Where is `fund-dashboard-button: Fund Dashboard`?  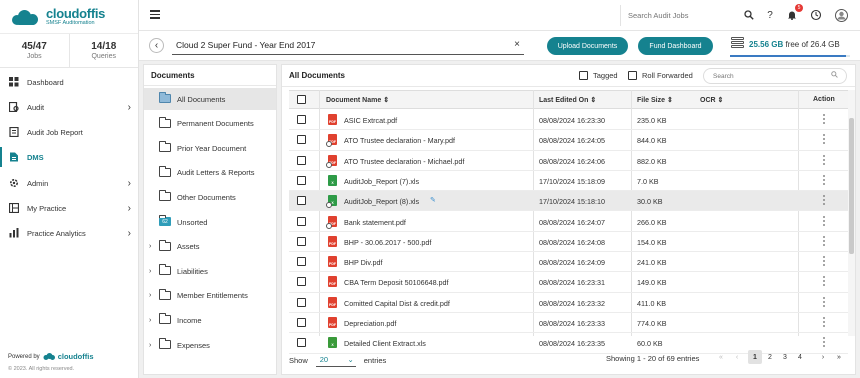 fund-dashboard-button: Fund Dashboard is located at coordinates (675, 46).